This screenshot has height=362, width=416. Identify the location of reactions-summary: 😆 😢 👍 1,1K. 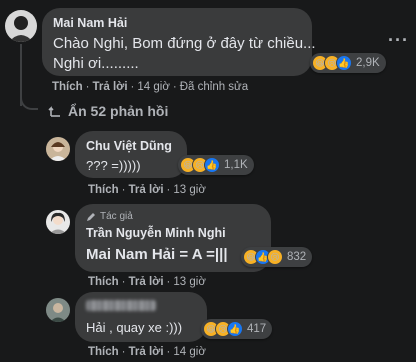
(216, 165).